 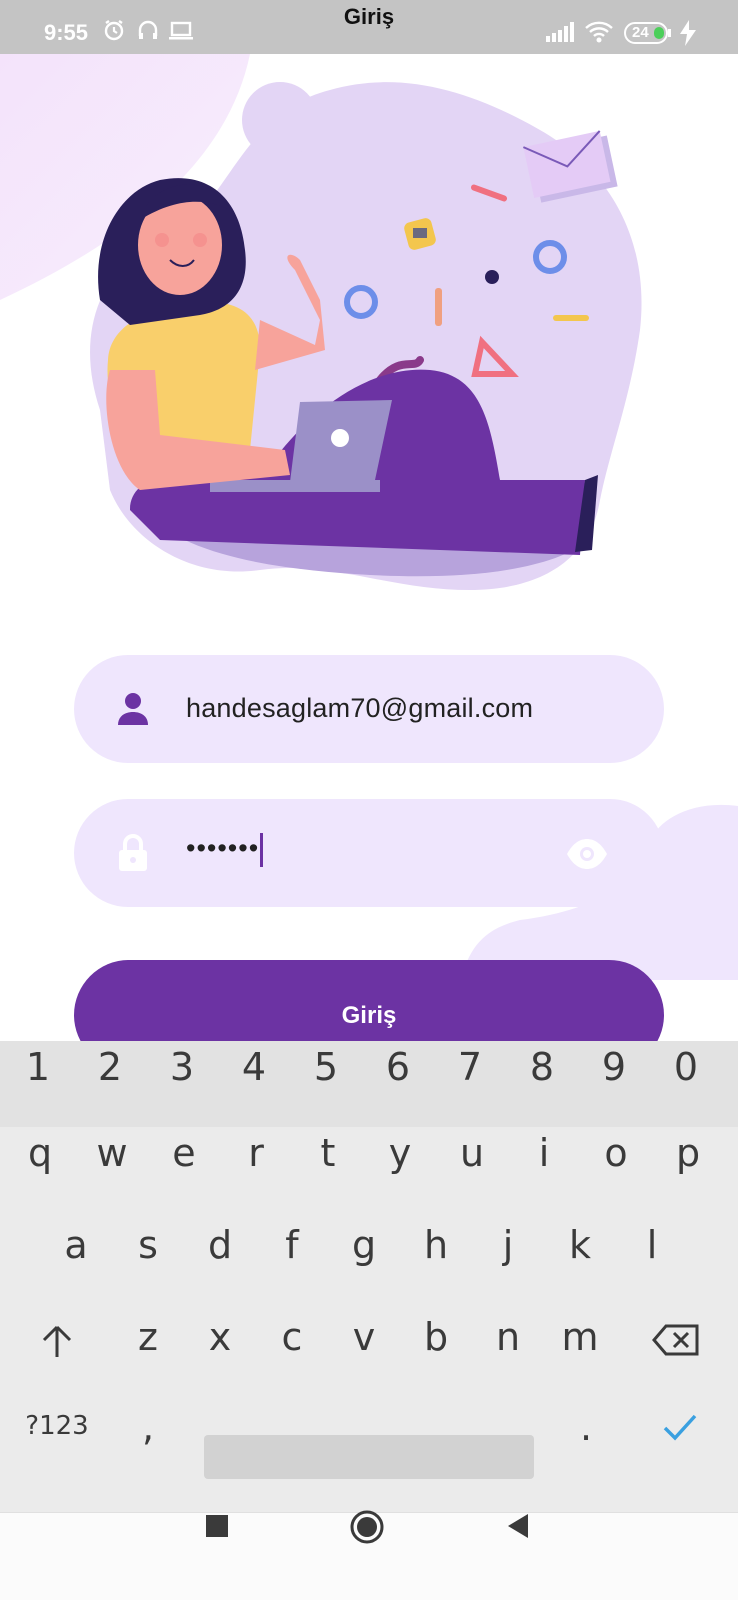 I want to click on back-icon, so click(x=518, y=1526).